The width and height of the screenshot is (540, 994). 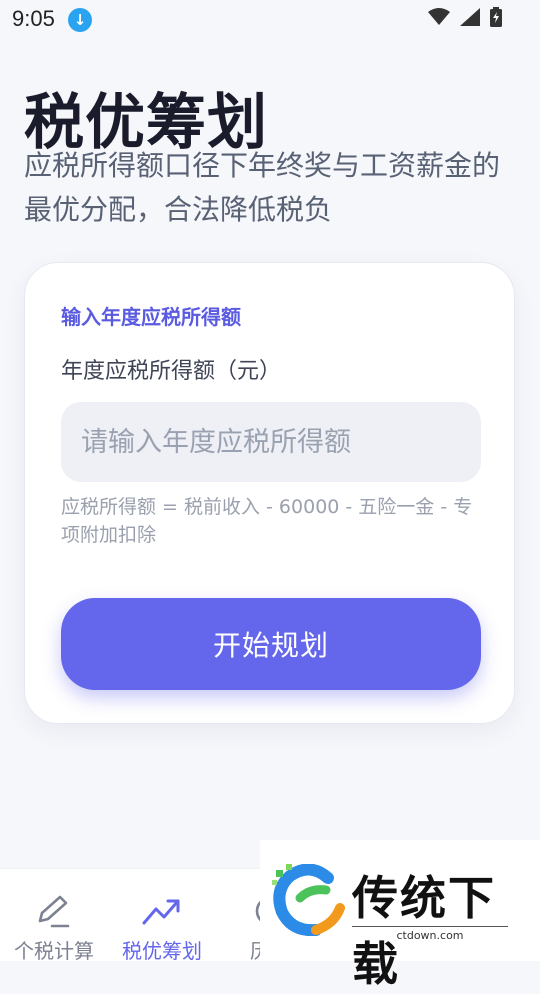 I want to click on taxable-income-input, so click(x=271, y=442).